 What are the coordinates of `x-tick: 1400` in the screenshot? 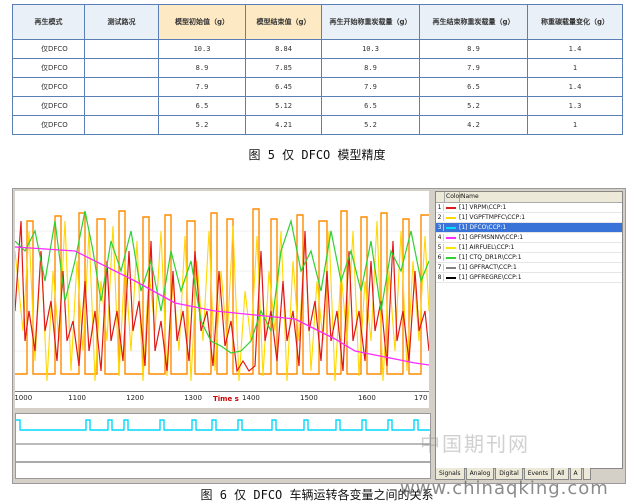 It's located at (251, 398).